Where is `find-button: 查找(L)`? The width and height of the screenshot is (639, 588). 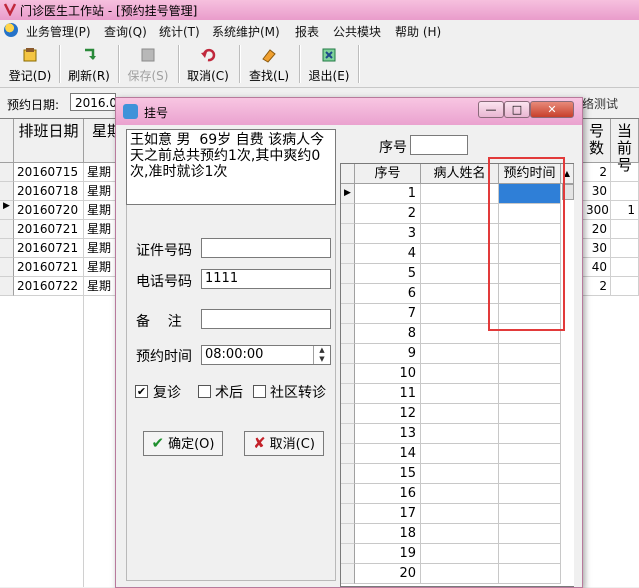
find-button: 查找(L) is located at coordinates (269, 64).